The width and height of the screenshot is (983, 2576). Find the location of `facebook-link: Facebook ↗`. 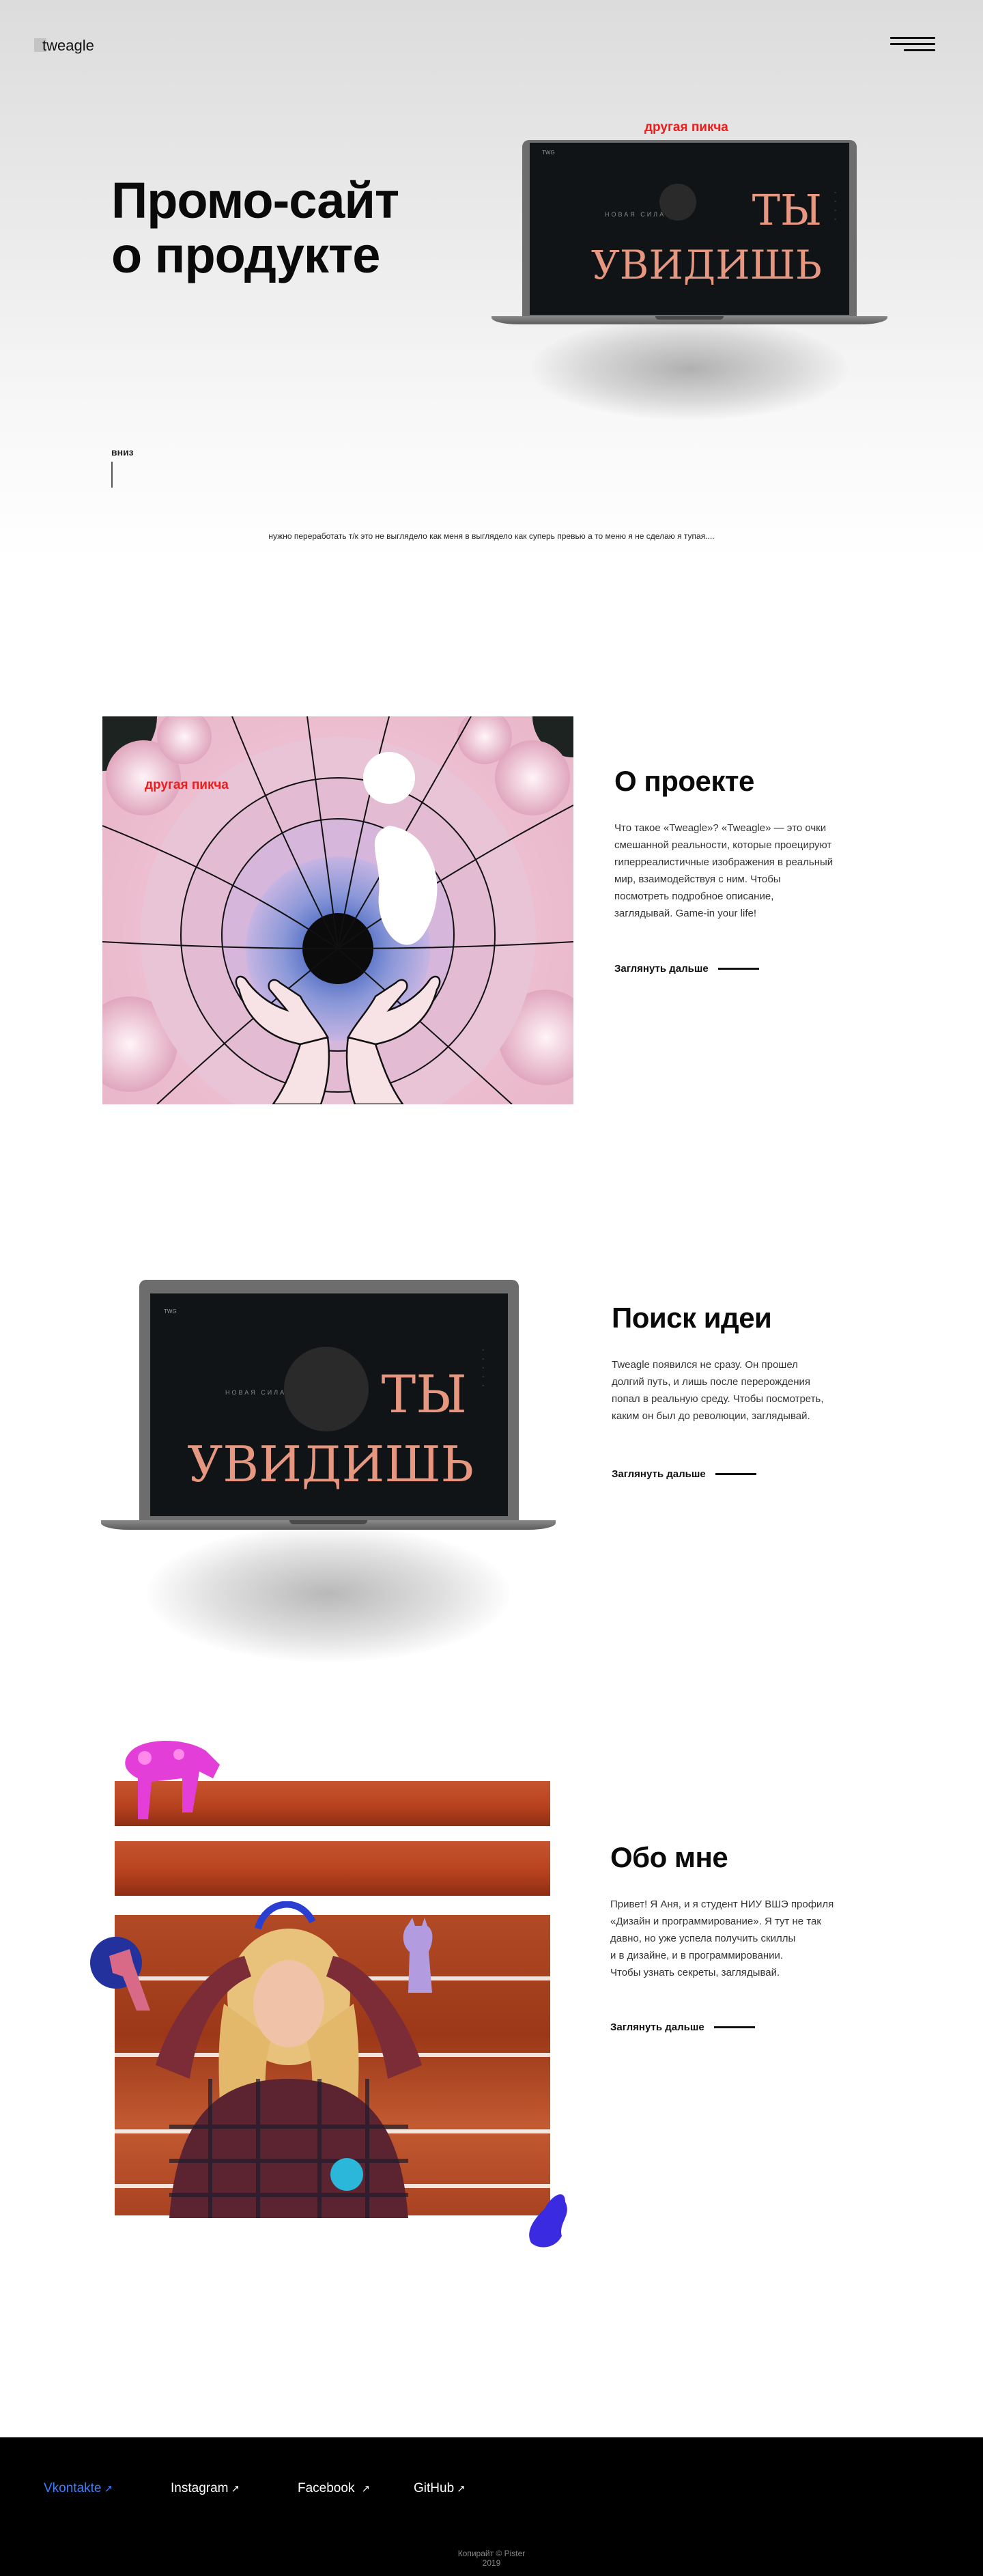

facebook-link: Facebook ↗ is located at coordinates (334, 2488).